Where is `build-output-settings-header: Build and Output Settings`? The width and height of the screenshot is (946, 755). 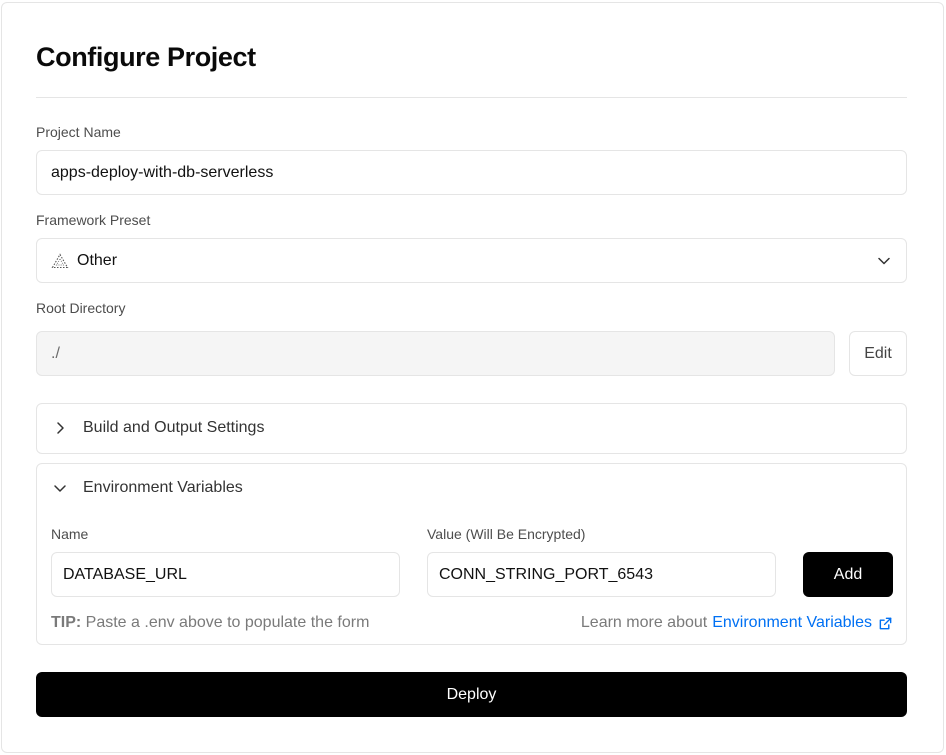 build-output-settings-header: Build and Output Settings is located at coordinates (157, 428).